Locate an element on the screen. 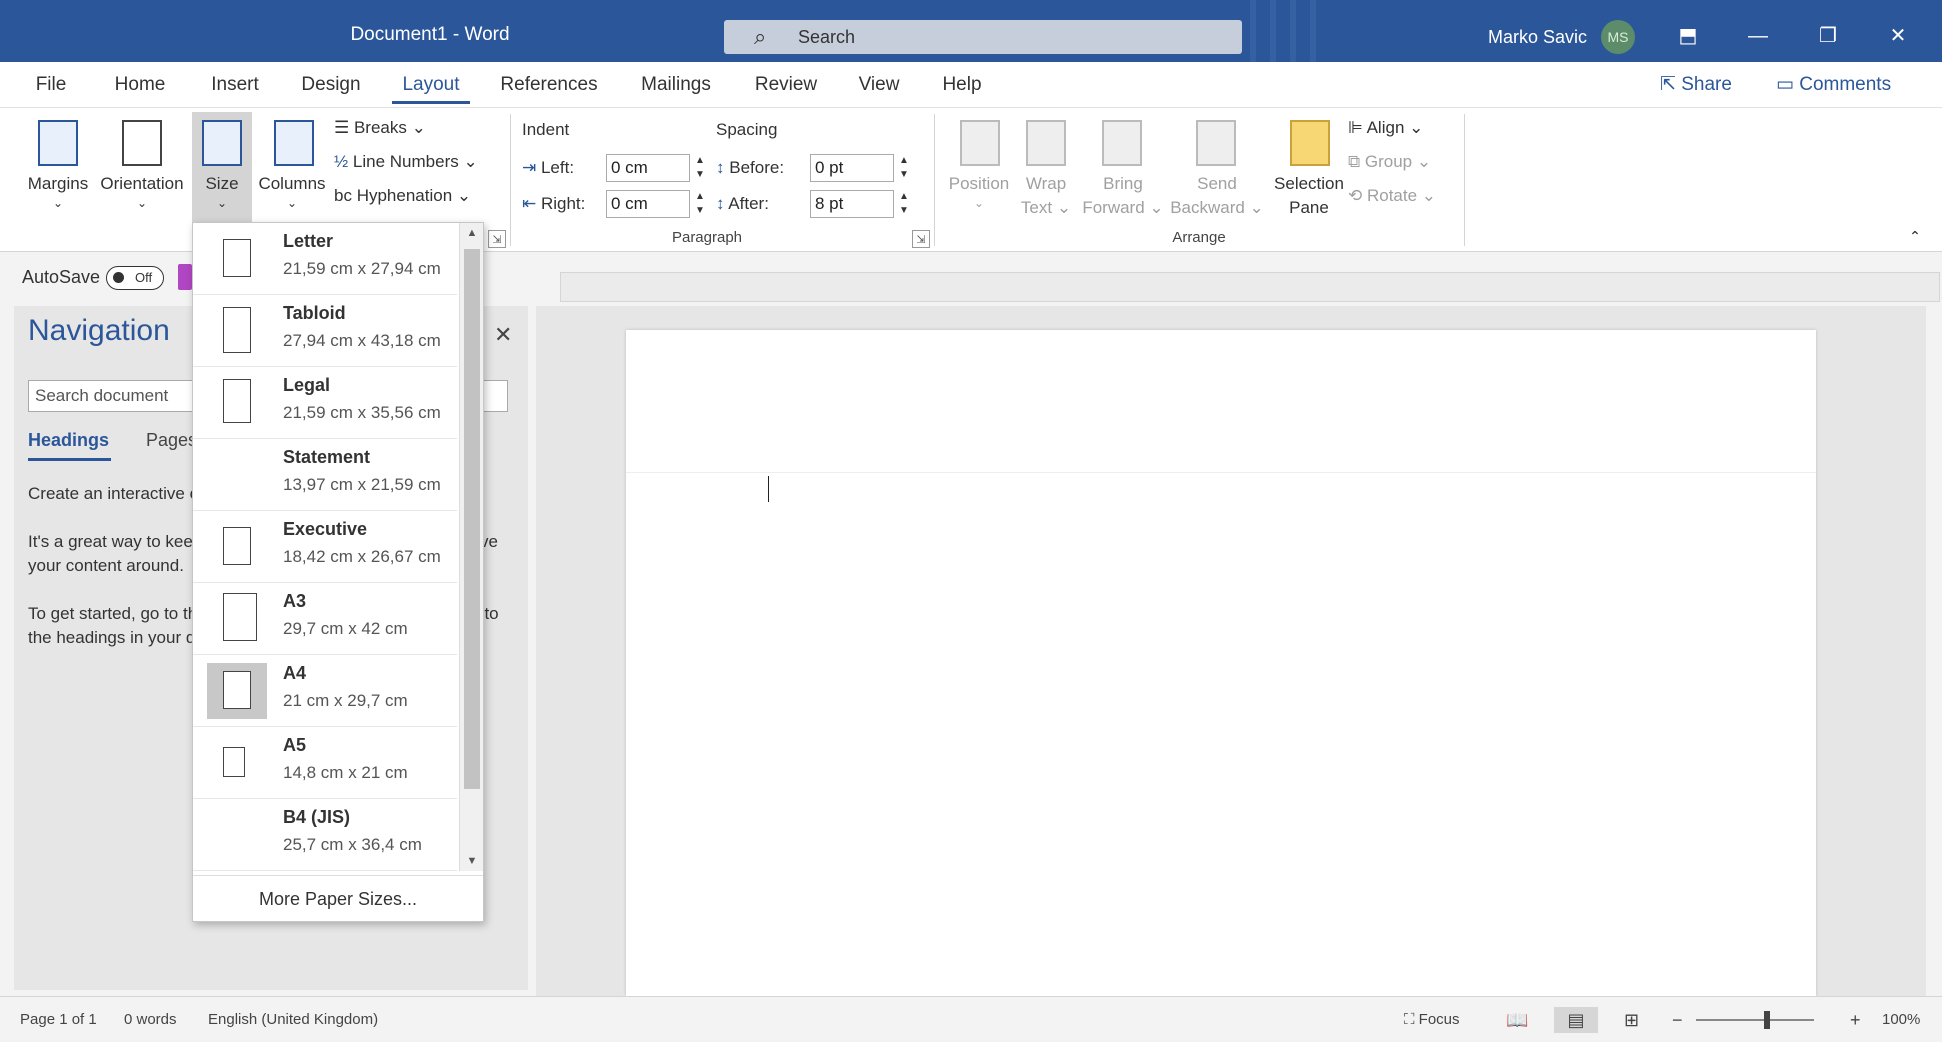 This screenshot has height=1042, width=1942. line-numbers-button: ½ Line Numbers ⌄ is located at coordinates (406, 162).